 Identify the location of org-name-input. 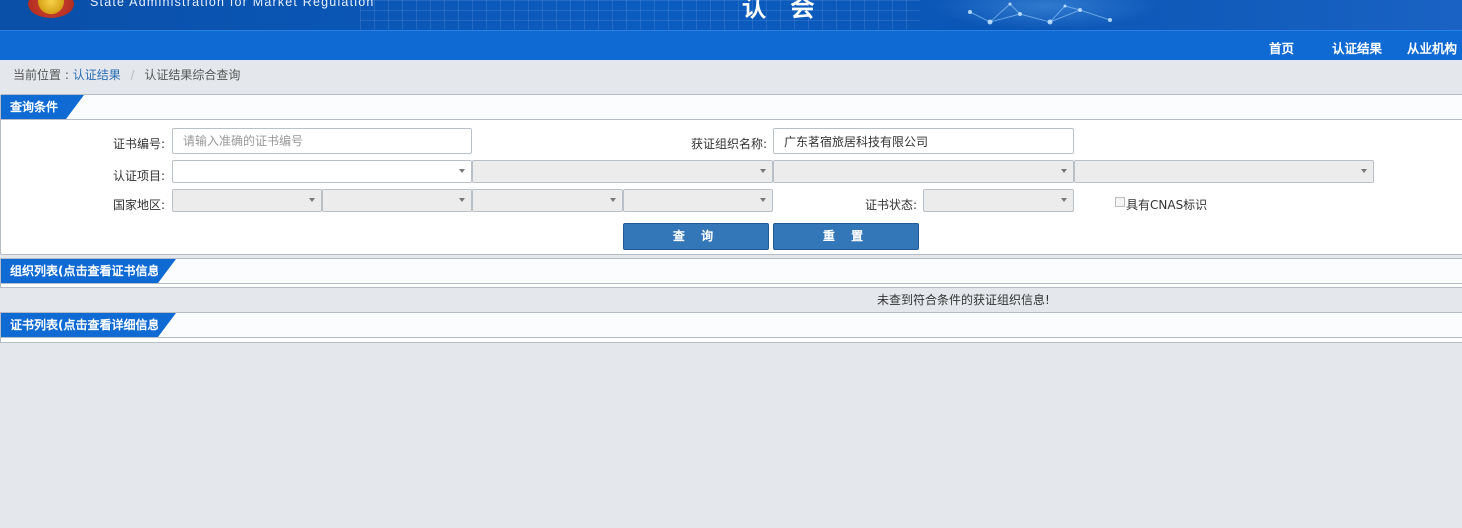
(923, 141).